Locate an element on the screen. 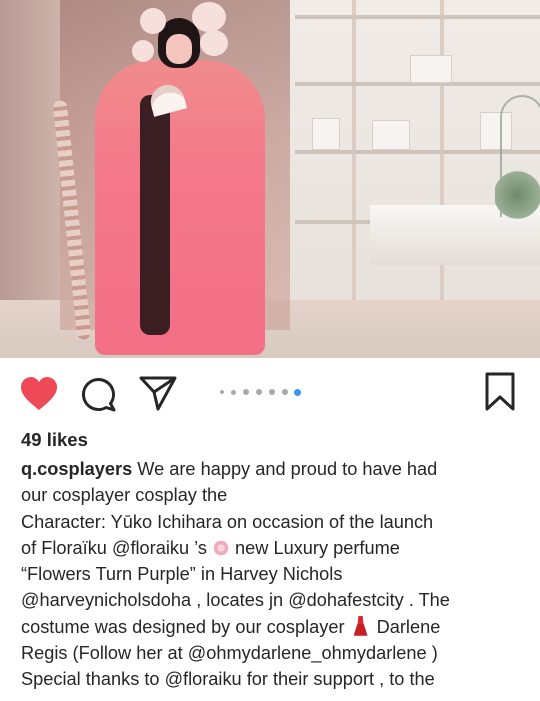 The height and width of the screenshot is (701, 540). caption-text: of Floraïku is located at coordinates (66, 547).